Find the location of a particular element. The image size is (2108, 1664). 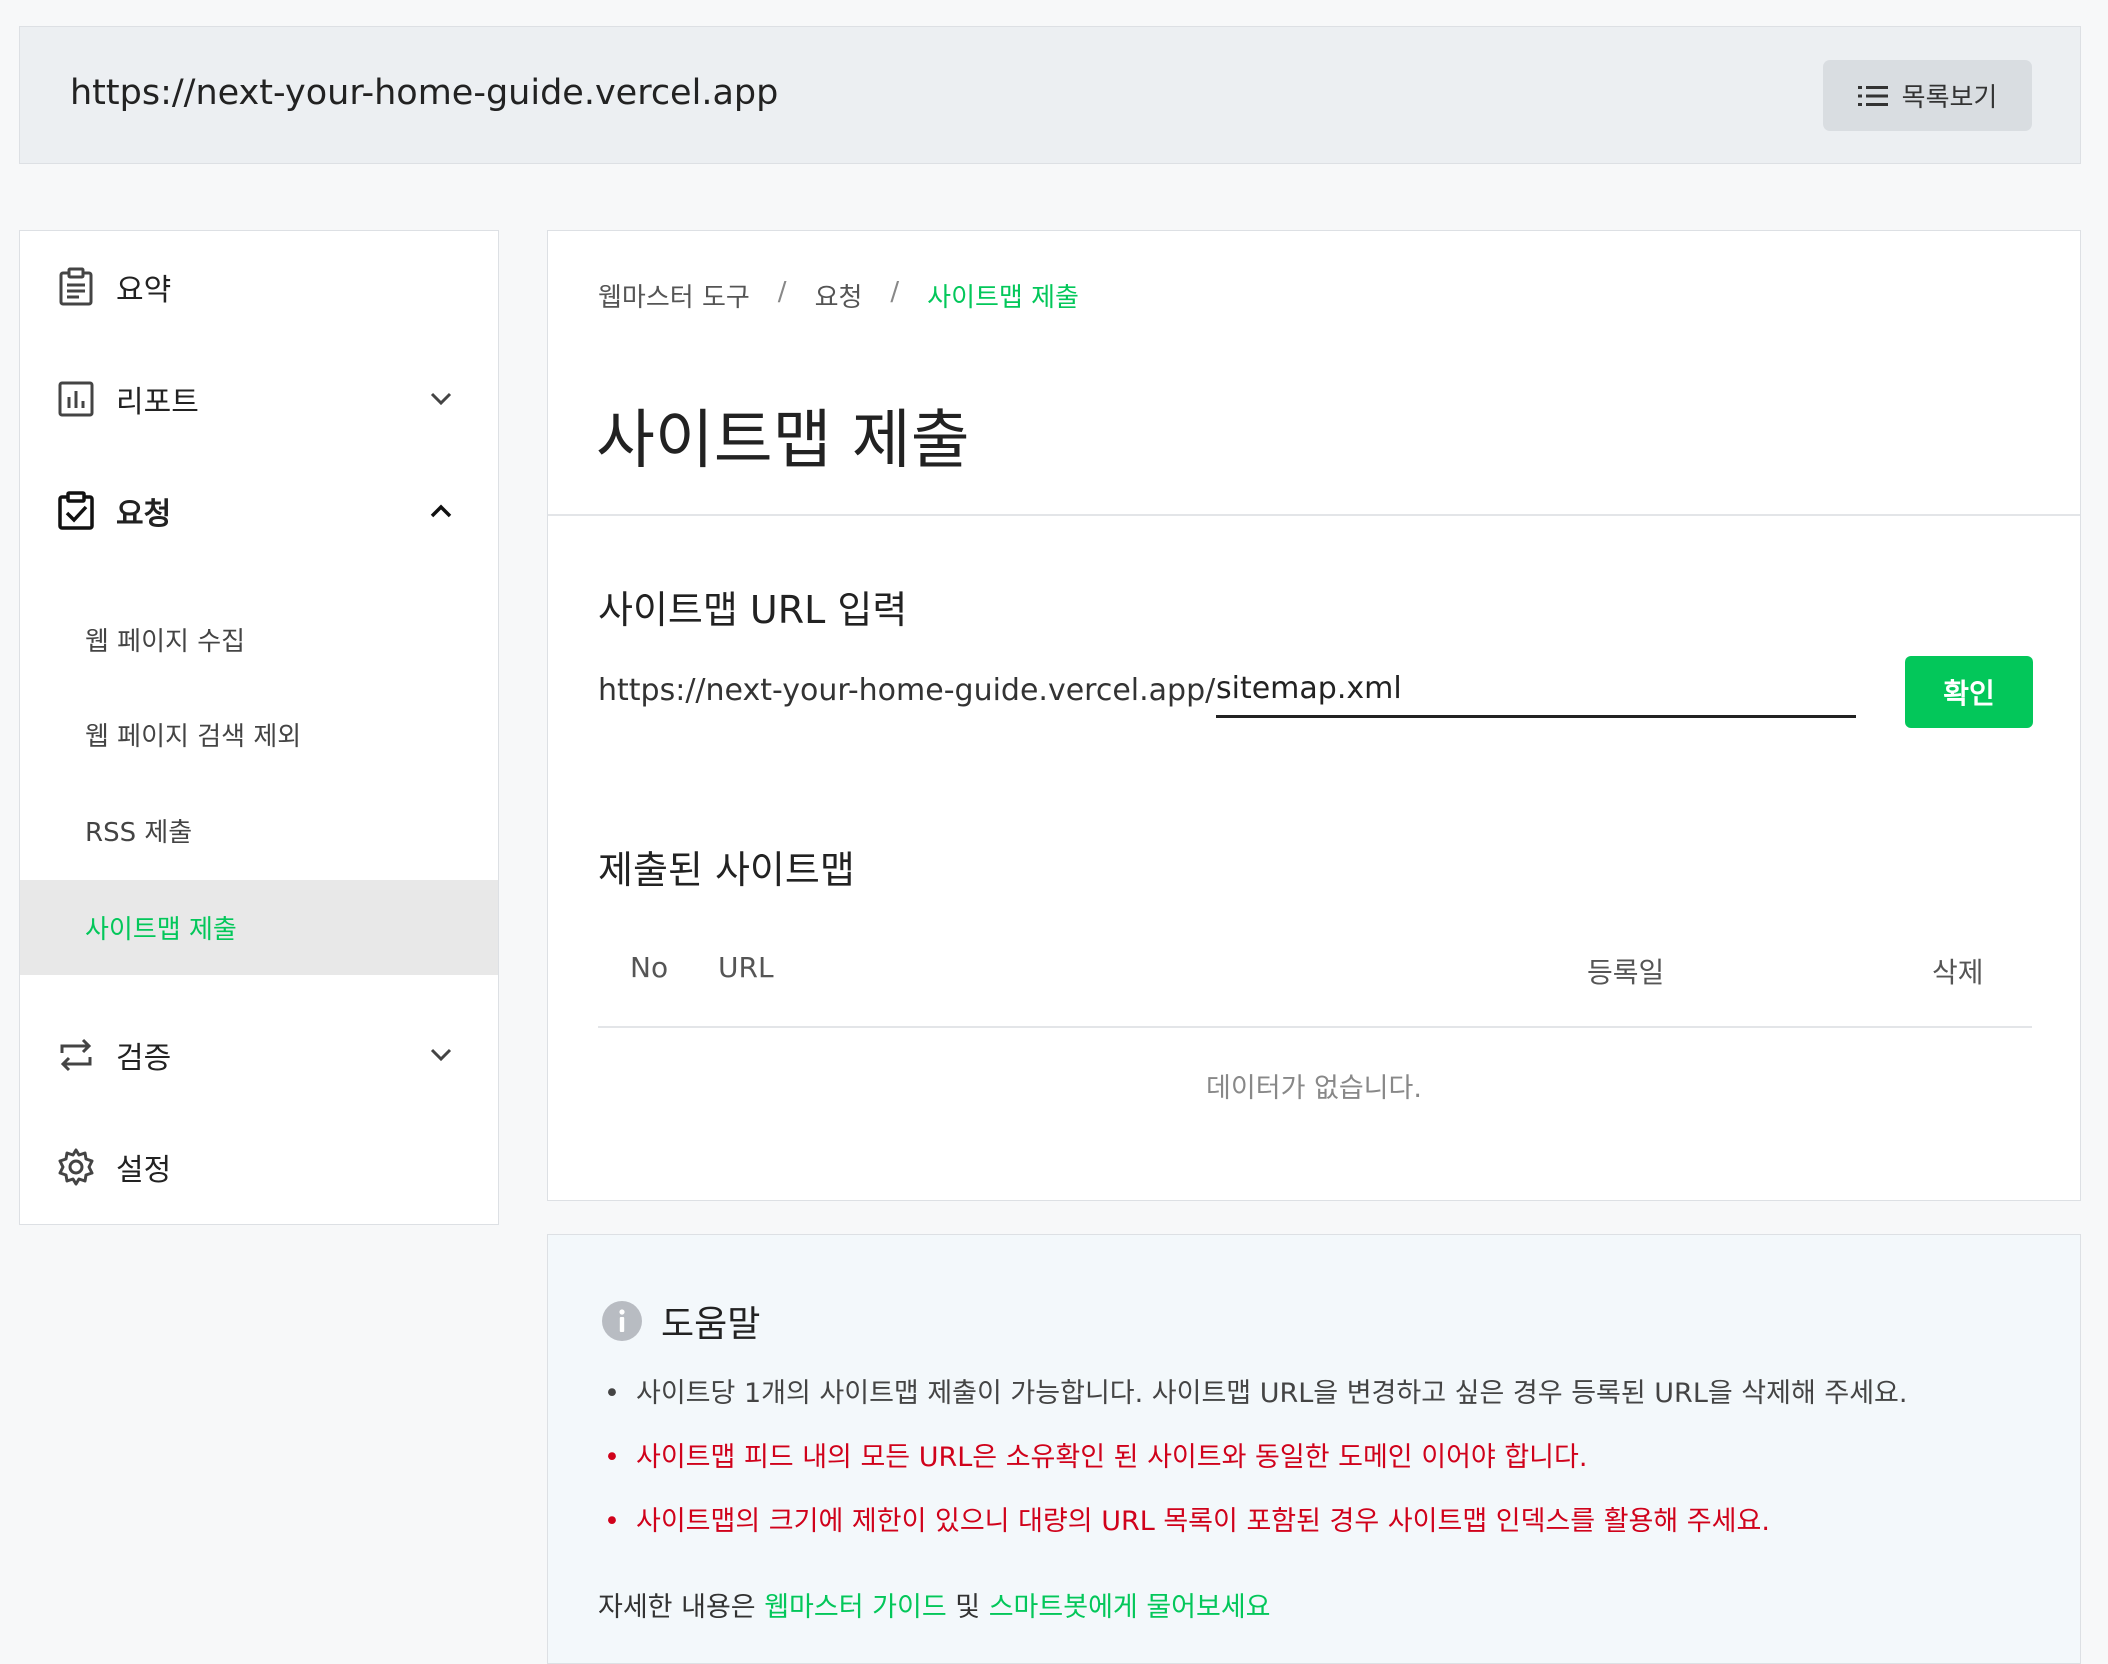

sidebar-subitem-label: 웹 페이지 수집 is located at coordinates (165, 642).